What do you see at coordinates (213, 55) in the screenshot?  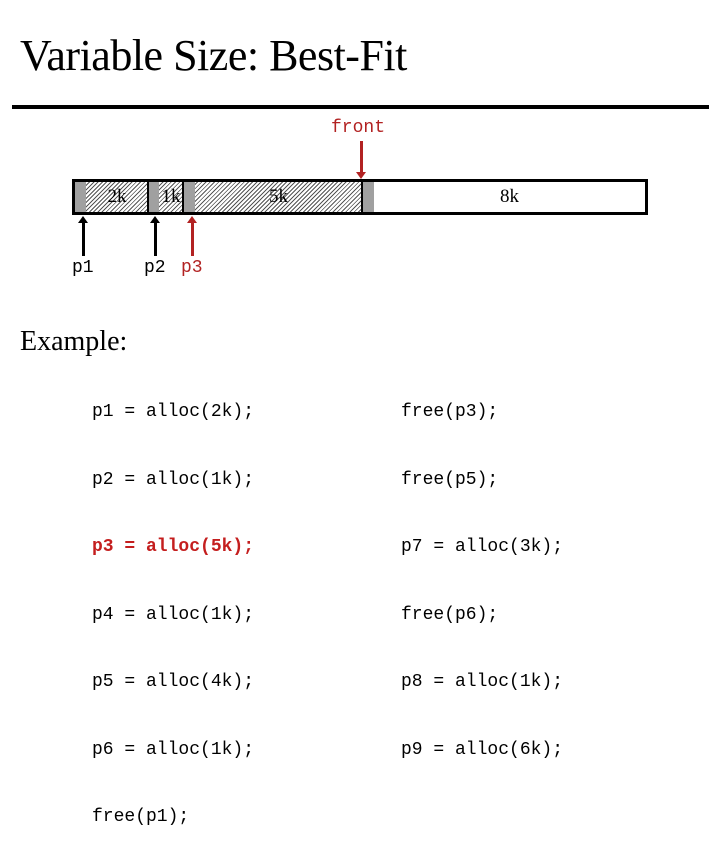 I see `slide-title: Variable Size: Best-Fit` at bounding box center [213, 55].